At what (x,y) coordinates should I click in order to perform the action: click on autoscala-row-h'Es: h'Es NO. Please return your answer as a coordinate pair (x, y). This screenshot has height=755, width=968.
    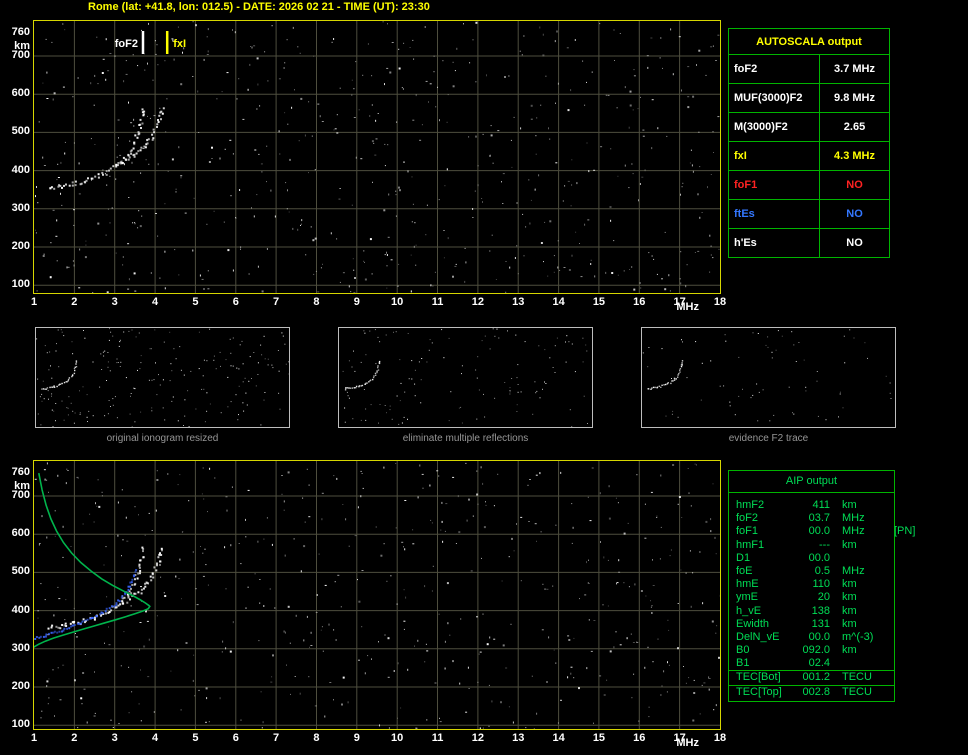
    Looking at the image, I should click on (809, 243).